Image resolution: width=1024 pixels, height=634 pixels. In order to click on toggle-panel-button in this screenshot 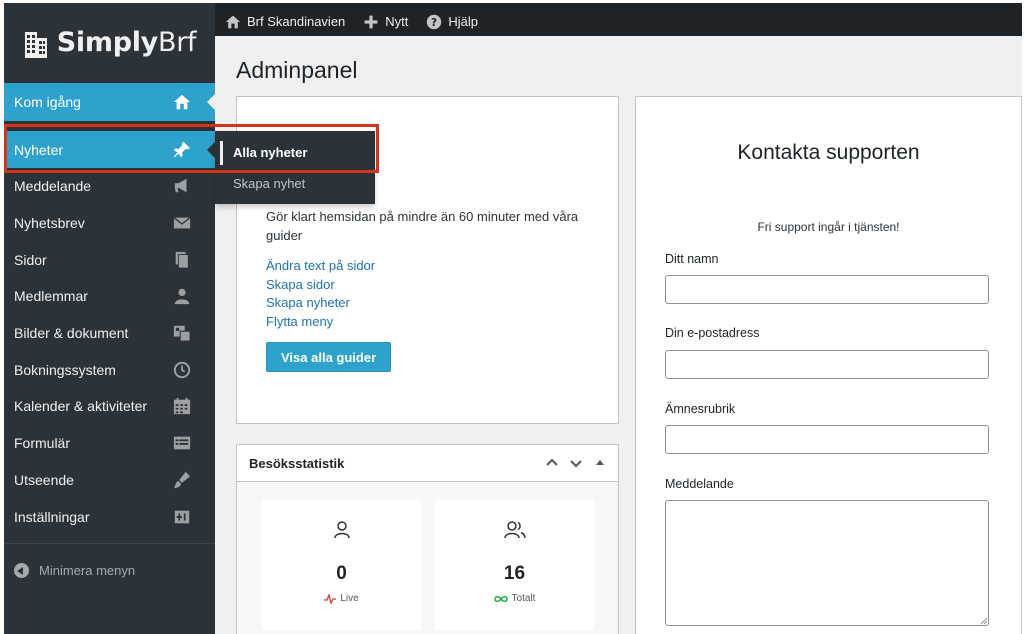, I will do `click(600, 463)`.